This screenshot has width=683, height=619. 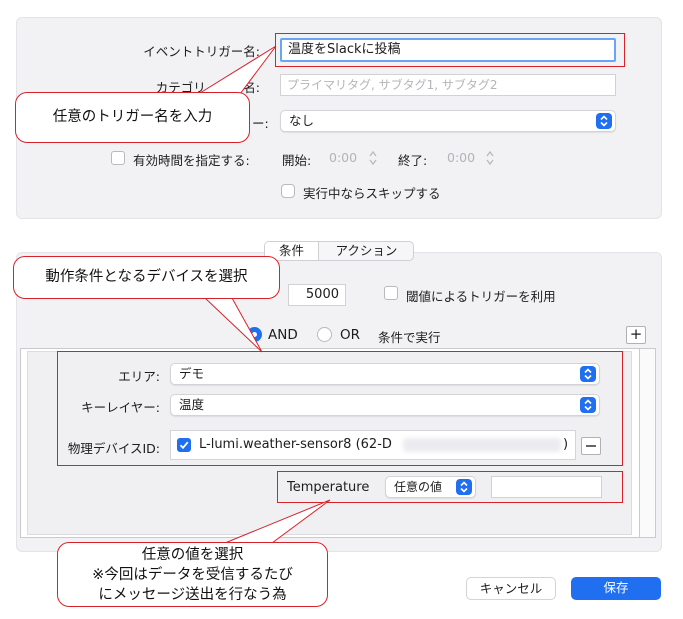 I want to click on popup-label-suffix: ー:, so click(x=260, y=123).